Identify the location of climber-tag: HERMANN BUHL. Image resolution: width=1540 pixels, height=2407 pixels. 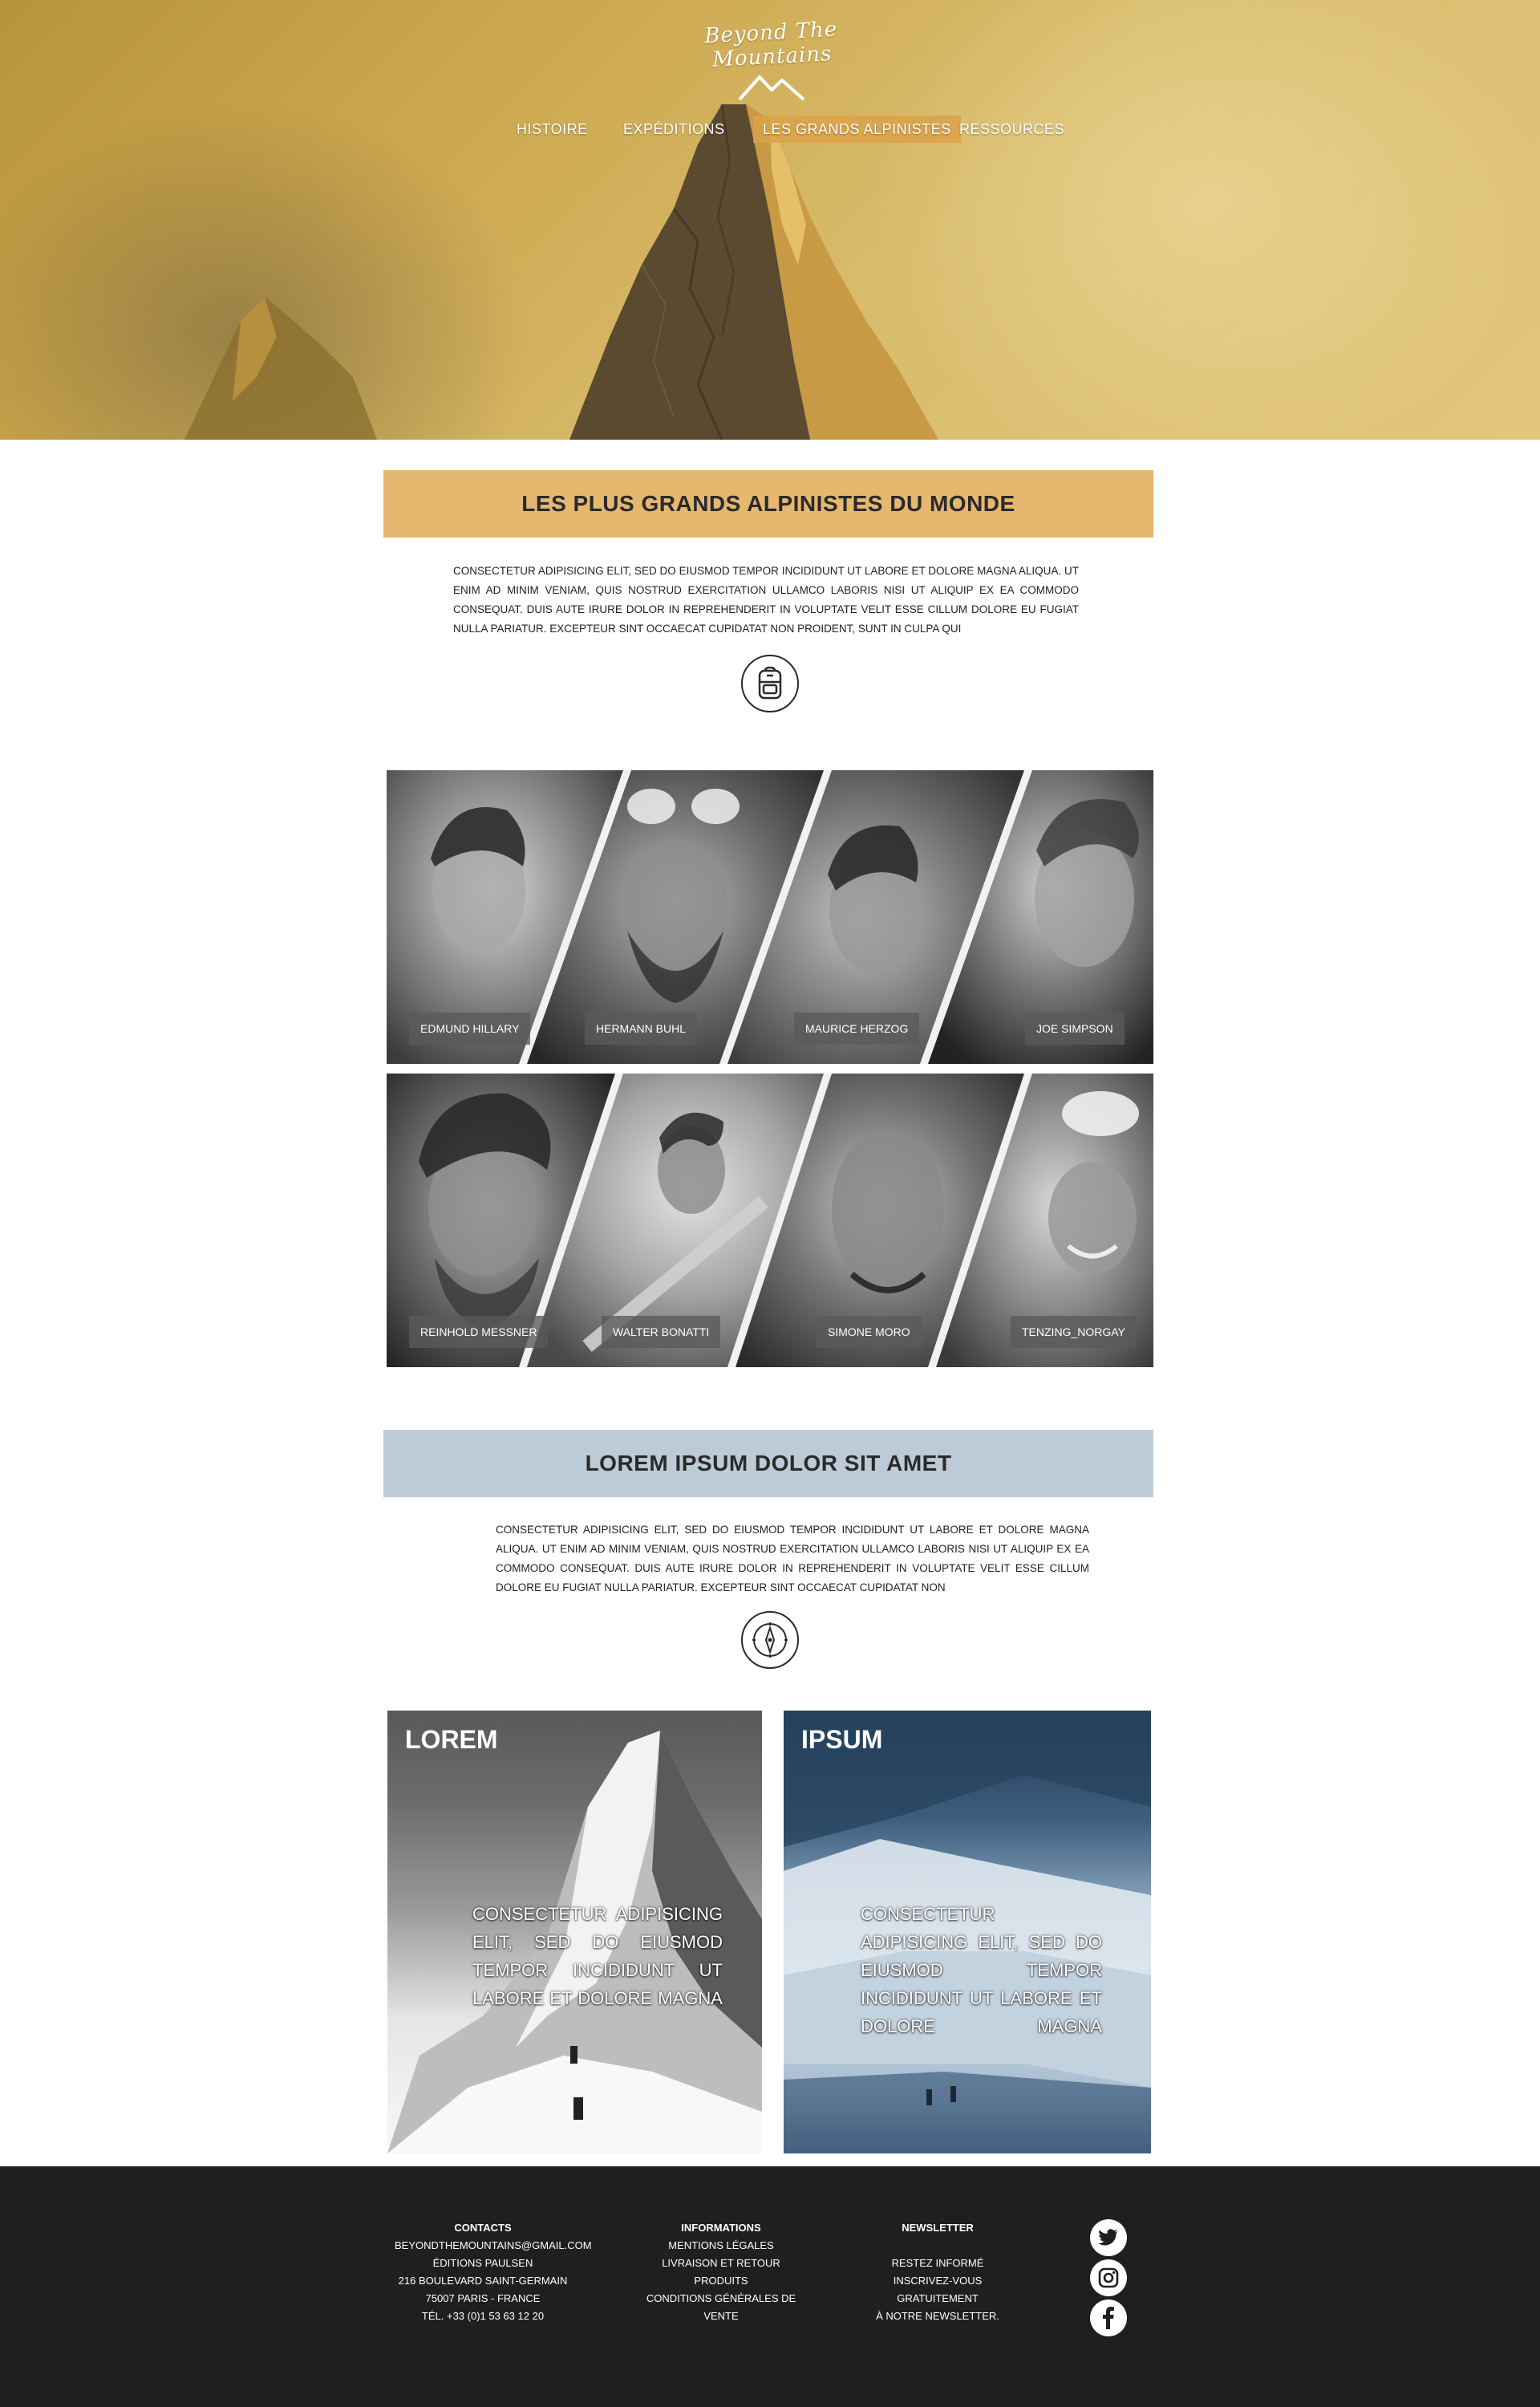
(641, 1029).